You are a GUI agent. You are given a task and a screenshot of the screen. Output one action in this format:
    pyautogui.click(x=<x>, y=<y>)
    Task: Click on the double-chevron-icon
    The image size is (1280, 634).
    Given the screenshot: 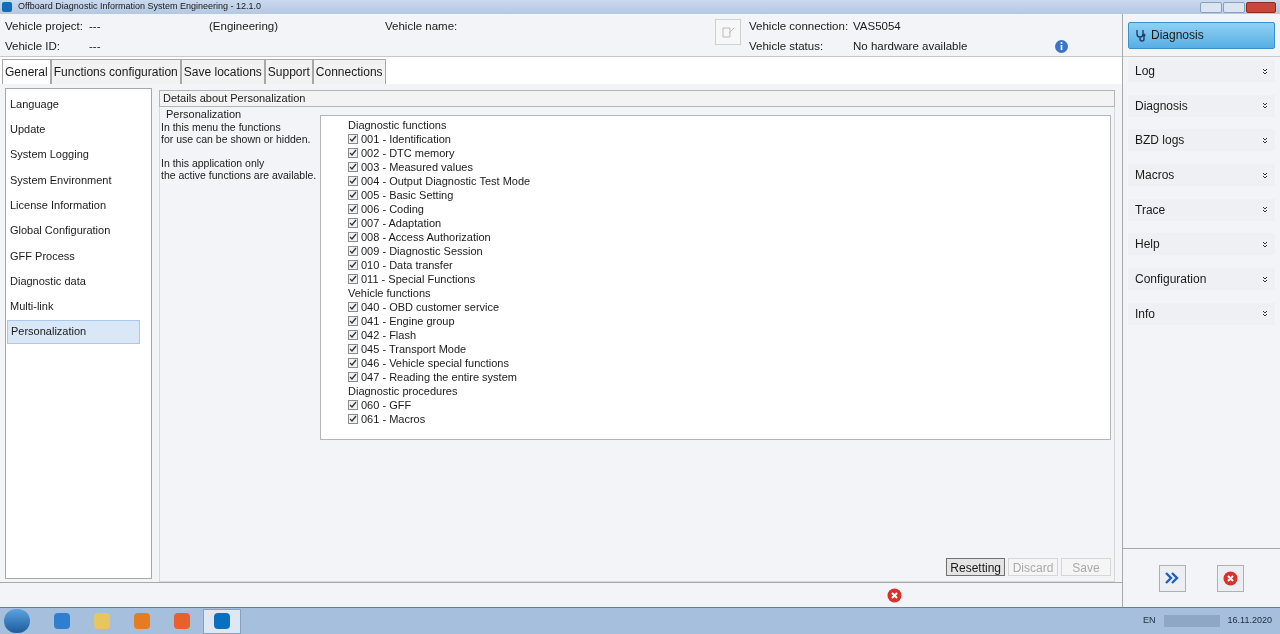 What is the action you would take?
    pyautogui.click(x=1172, y=578)
    